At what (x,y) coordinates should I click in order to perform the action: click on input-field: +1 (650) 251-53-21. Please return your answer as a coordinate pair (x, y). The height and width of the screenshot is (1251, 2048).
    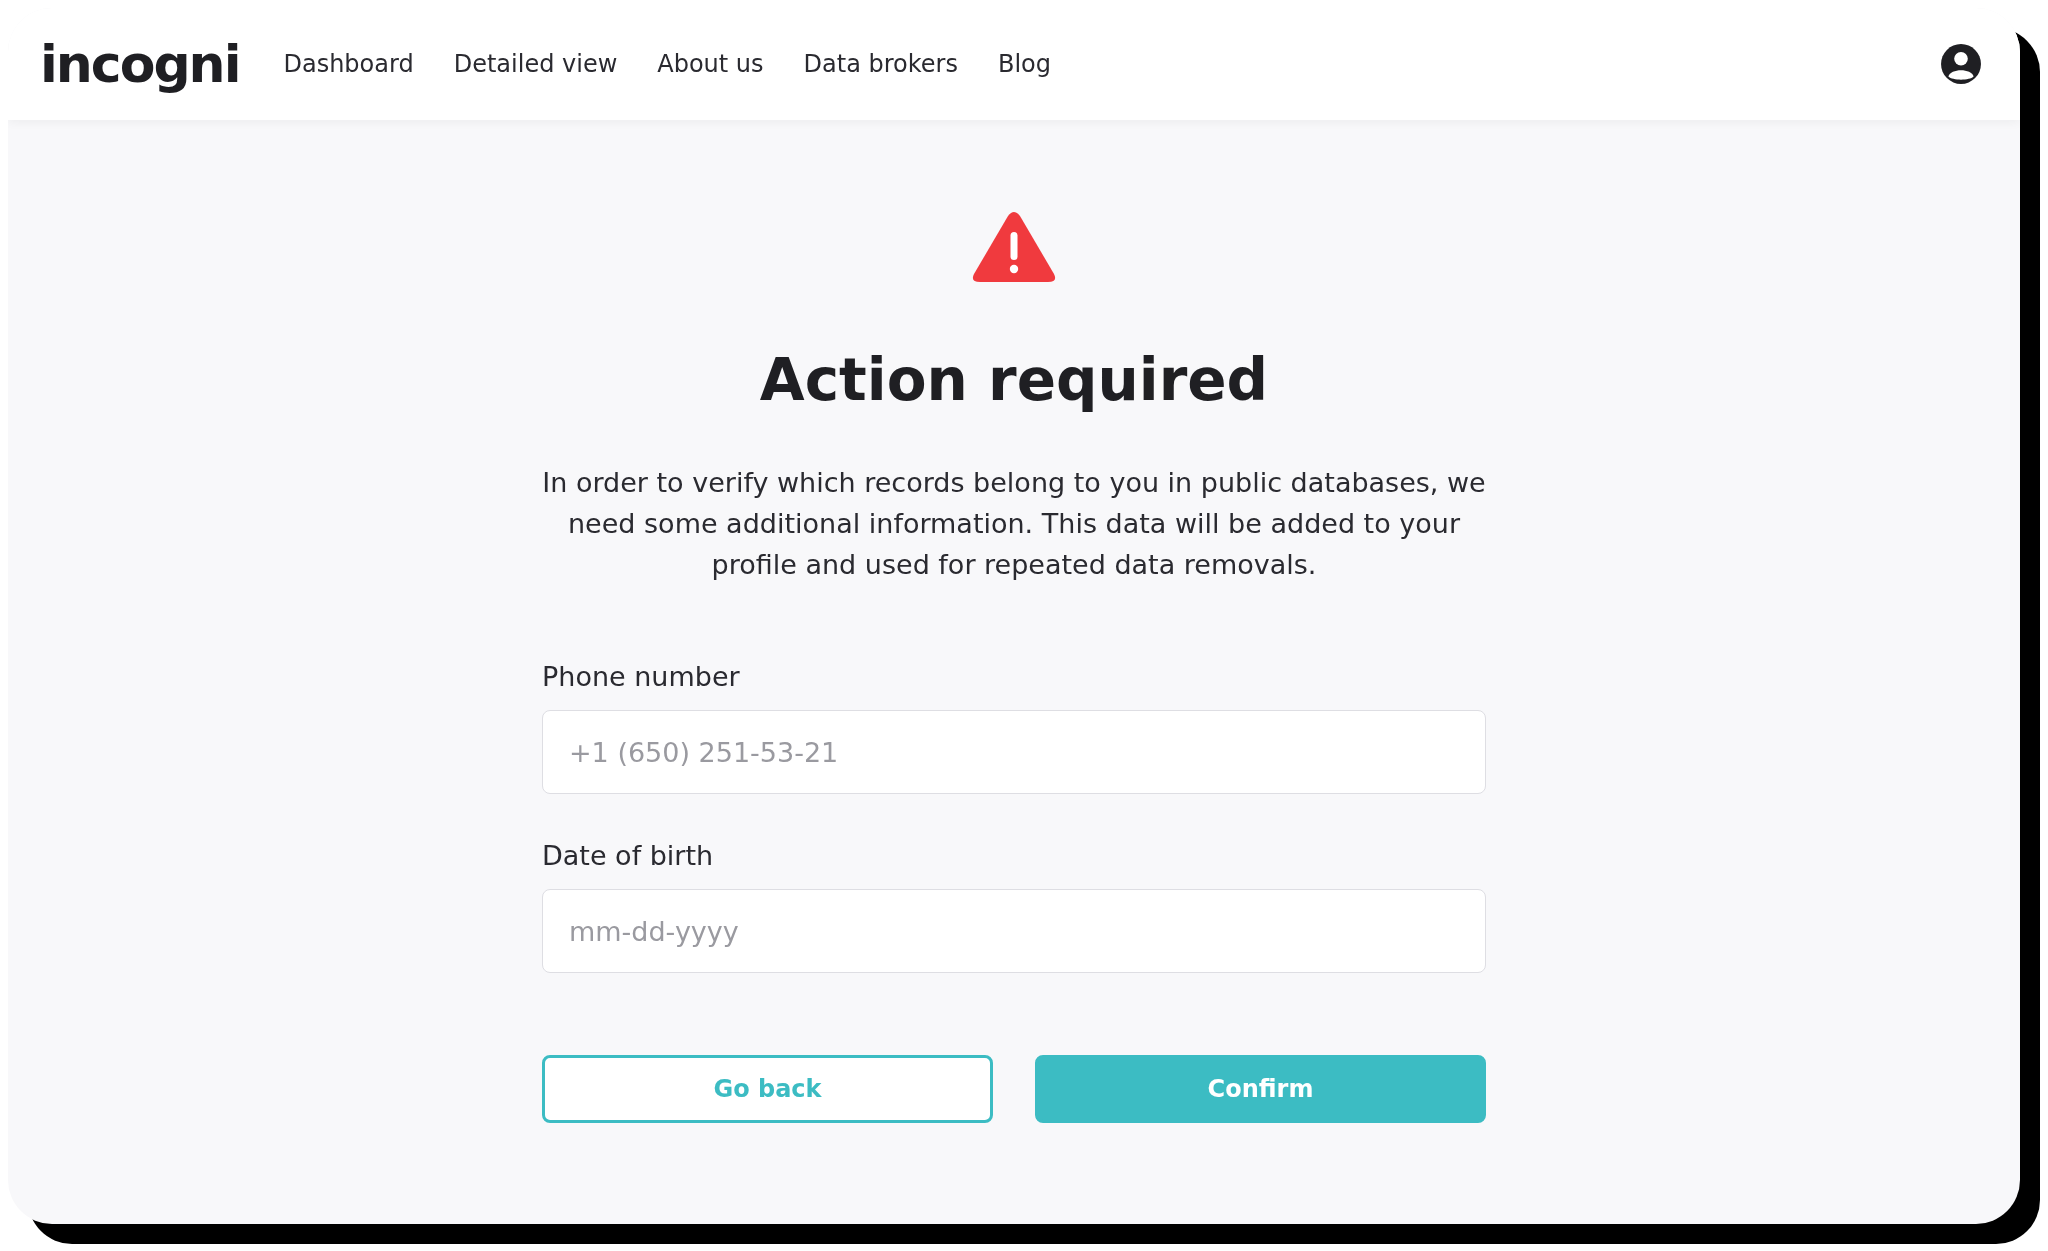
    Looking at the image, I should click on (1014, 752).